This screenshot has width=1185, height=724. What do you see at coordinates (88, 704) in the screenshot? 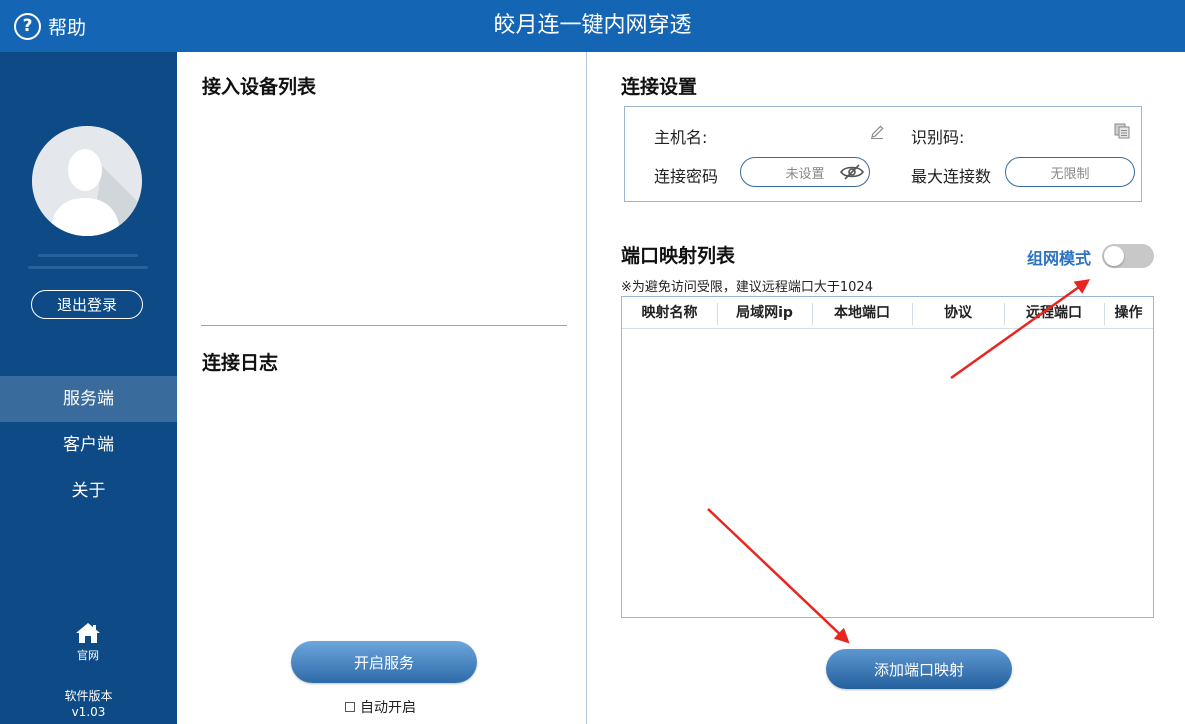
I see `version-info: 软件版本 v1.03` at bounding box center [88, 704].